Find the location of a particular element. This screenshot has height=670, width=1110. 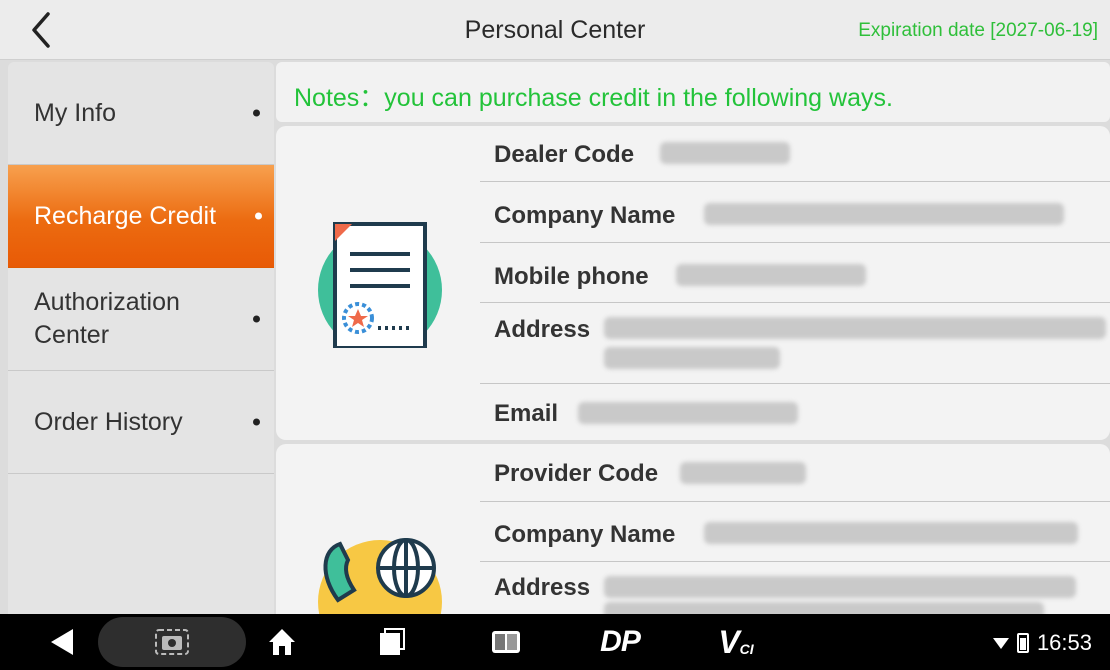

phone-globe-icon is located at coordinates (380, 576).